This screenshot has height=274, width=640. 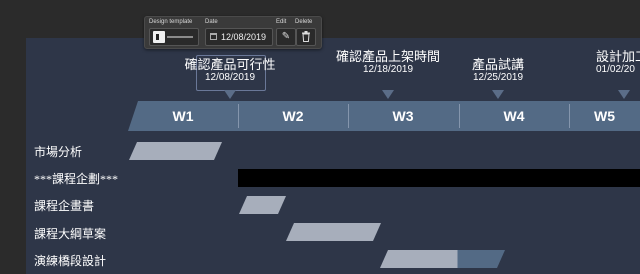 I want to click on milestone-title: 產品試講, so click(x=497, y=64).